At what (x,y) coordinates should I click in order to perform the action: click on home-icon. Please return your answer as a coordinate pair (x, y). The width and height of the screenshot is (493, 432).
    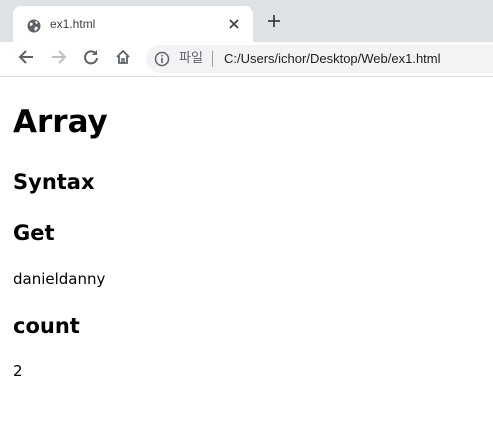
    Looking at the image, I should click on (123, 59).